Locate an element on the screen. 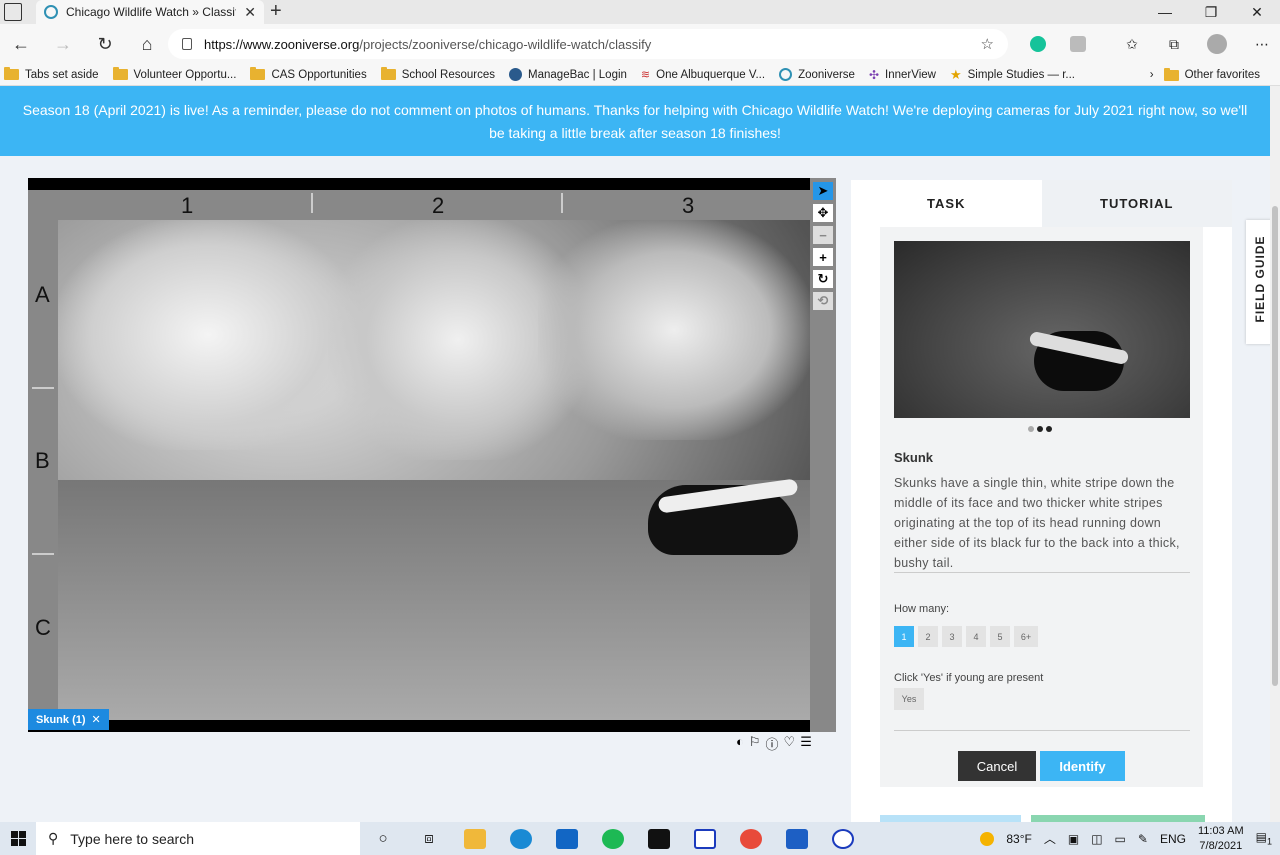 This screenshot has height=855, width=1280. pen-icon: ✎ is located at coordinates (1143, 839).